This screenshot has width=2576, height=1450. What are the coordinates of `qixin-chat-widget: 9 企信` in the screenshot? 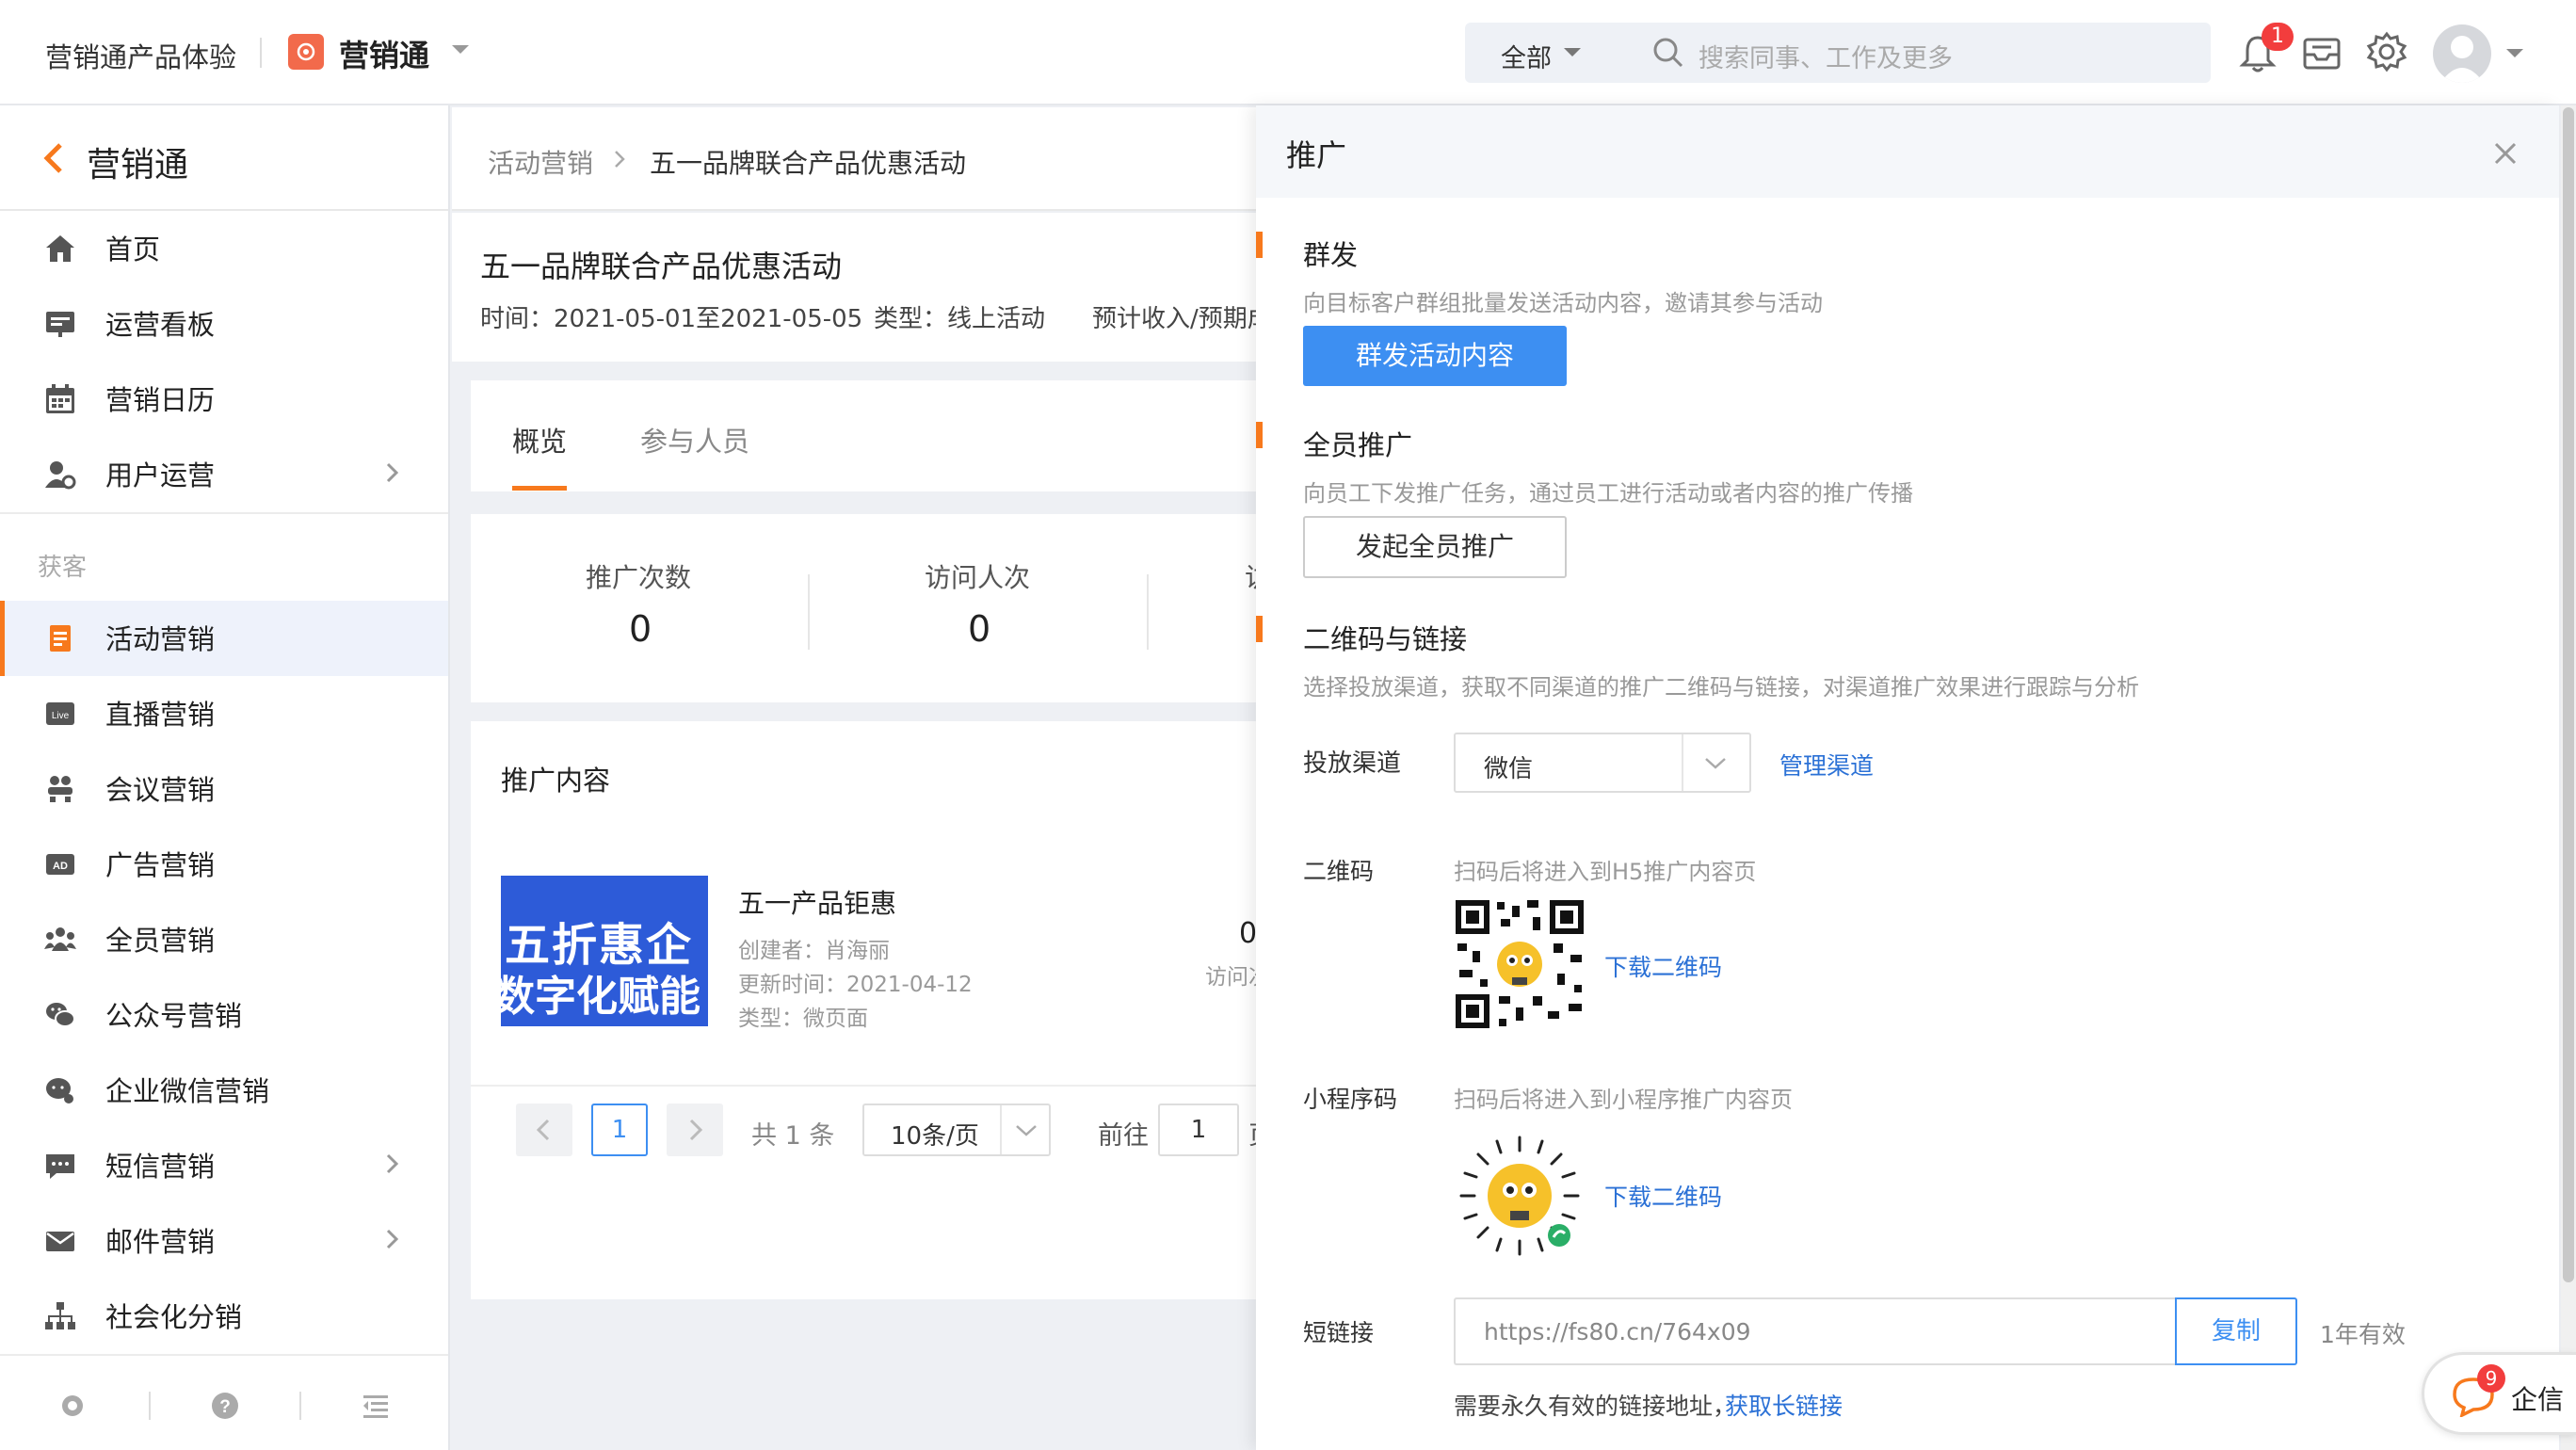 It's located at (2499, 1393).